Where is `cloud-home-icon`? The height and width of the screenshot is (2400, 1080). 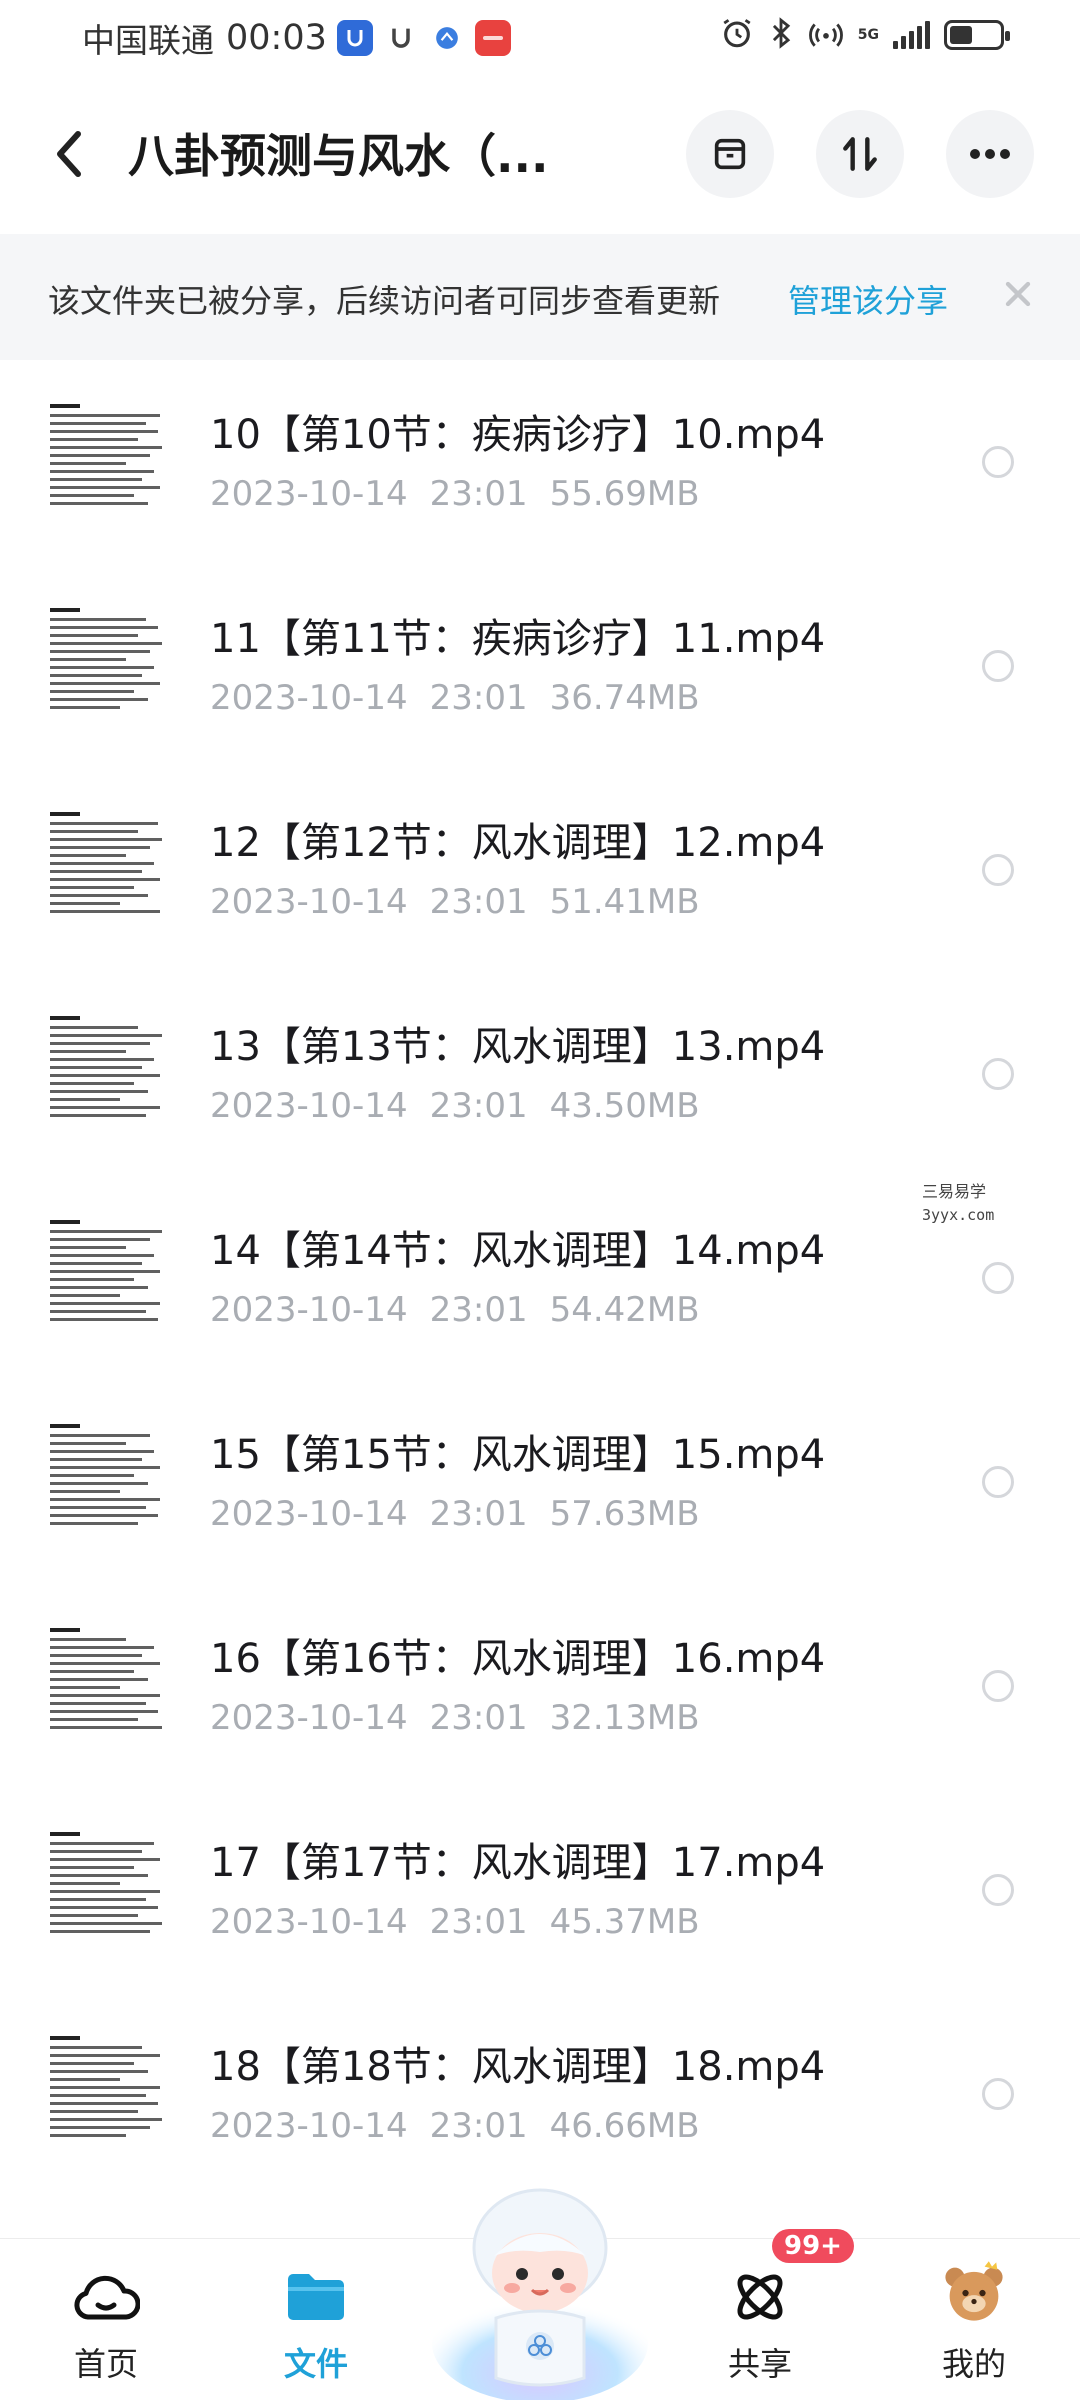
cloud-home-icon is located at coordinates (107, 2297).